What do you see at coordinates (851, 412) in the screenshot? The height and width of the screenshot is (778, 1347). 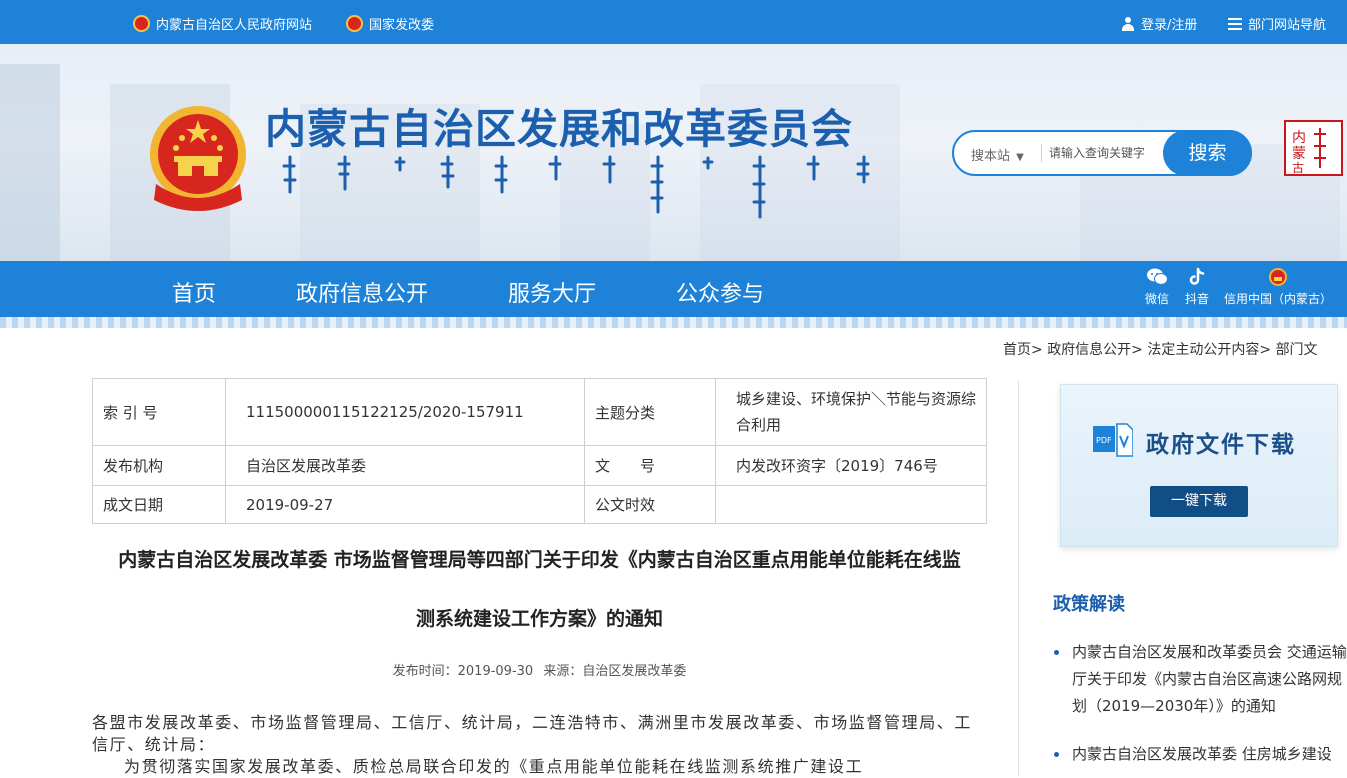 I see `topic-value: 城乡建设、环境保护＼节能与资源综合利用` at bounding box center [851, 412].